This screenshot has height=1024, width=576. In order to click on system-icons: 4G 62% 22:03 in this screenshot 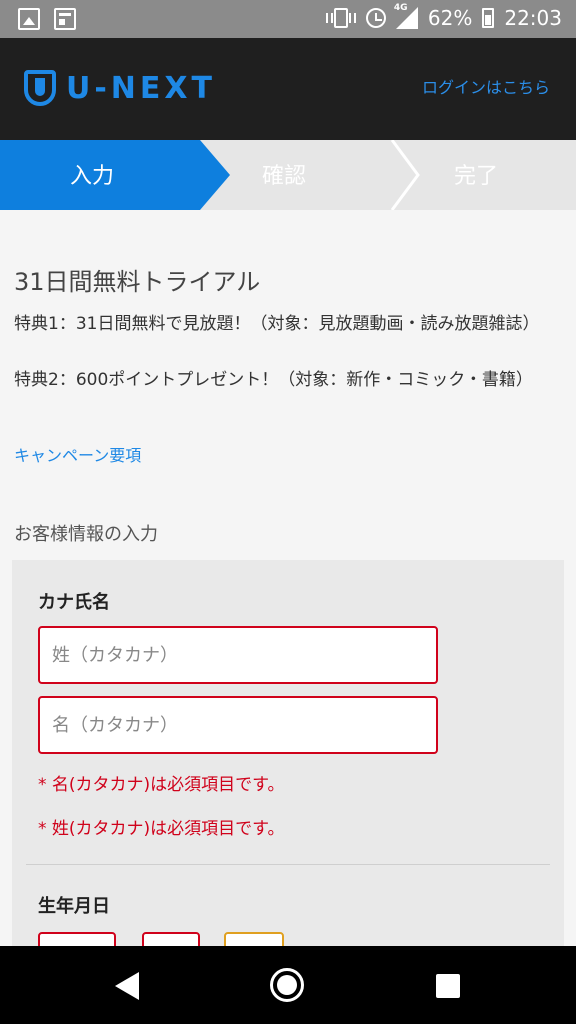, I will do `click(443, 16)`.